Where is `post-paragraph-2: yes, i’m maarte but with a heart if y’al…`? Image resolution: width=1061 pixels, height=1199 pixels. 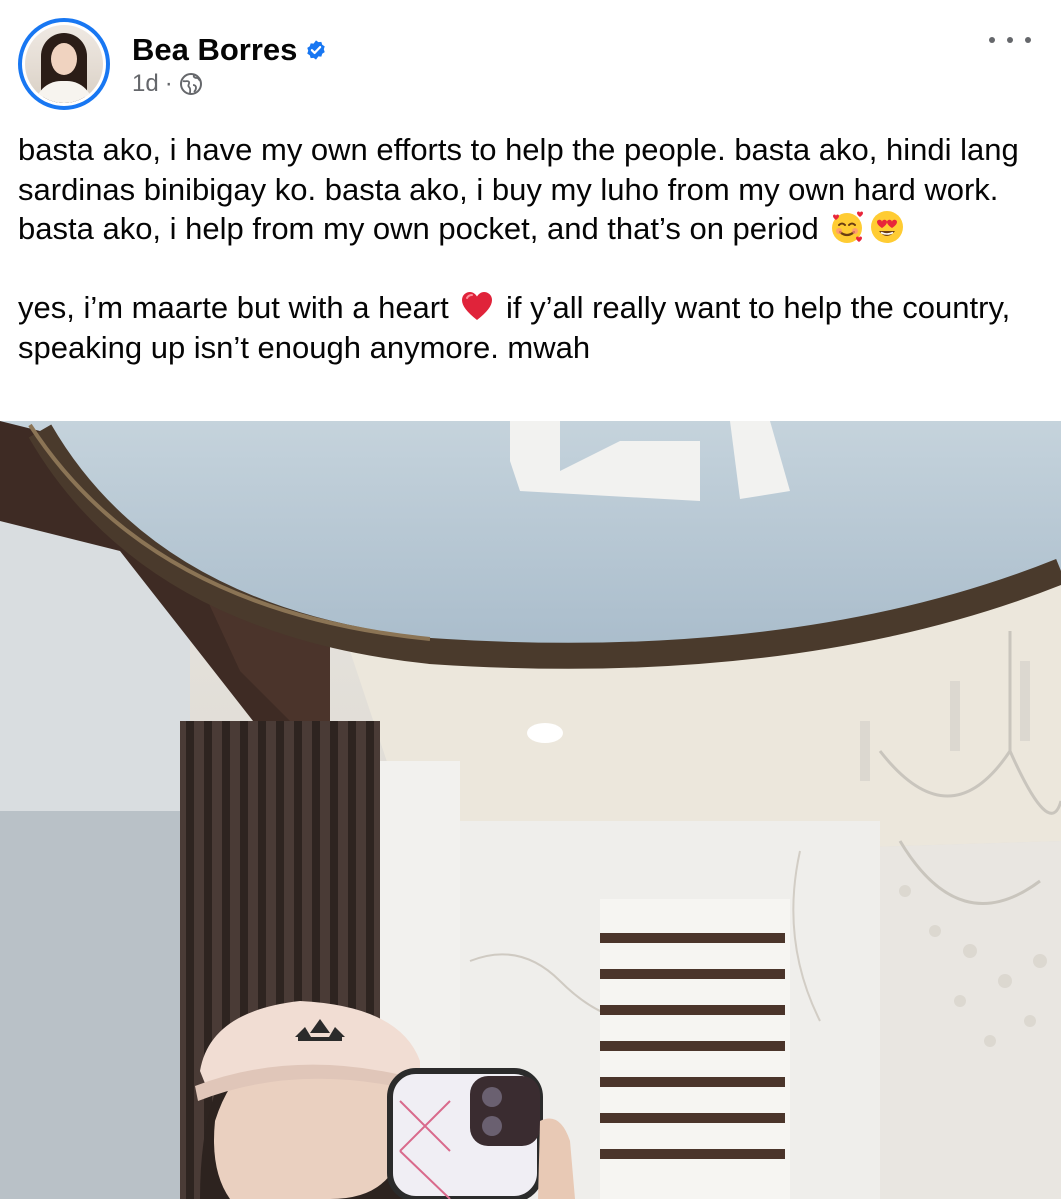 post-paragraph-2: yes, i’m maarte but with a heart if y’al… is located at coordinates (533, 327).